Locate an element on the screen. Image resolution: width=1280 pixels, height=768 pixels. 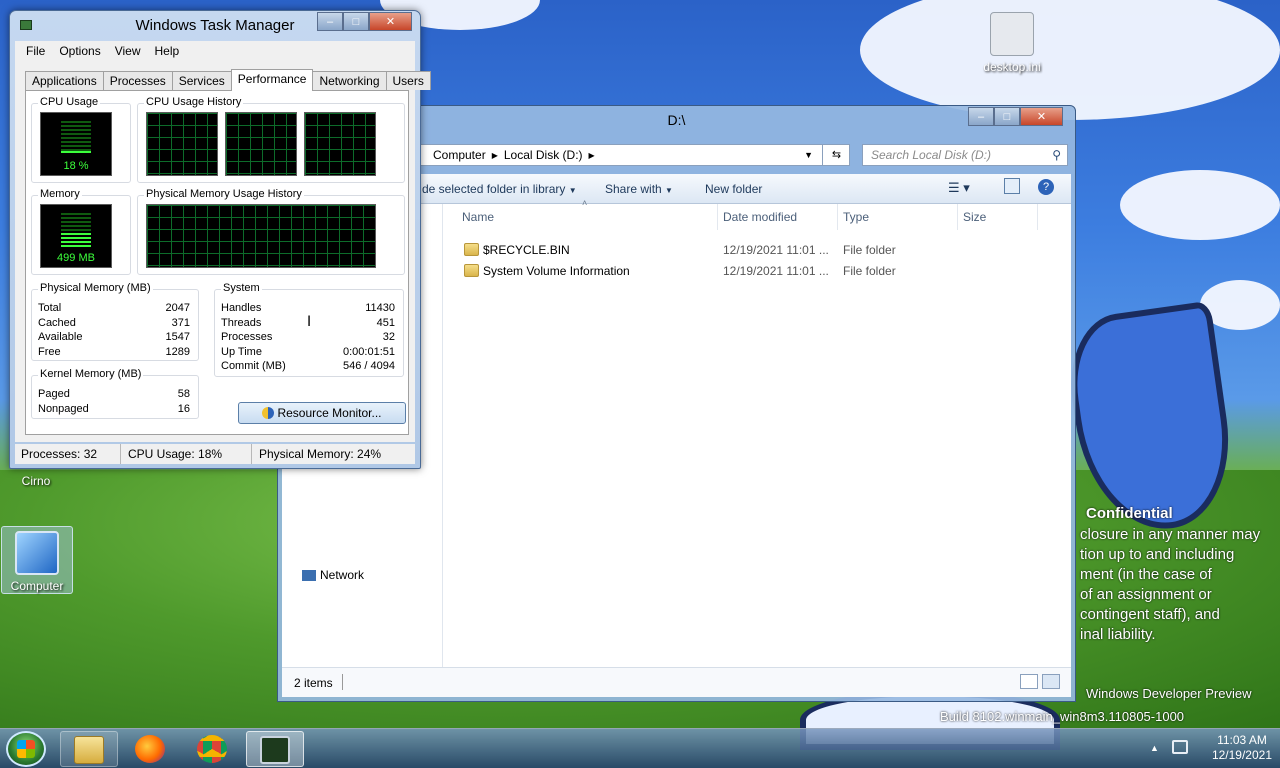
taskbar-task-manager-button is located at coordinates (275, 749).